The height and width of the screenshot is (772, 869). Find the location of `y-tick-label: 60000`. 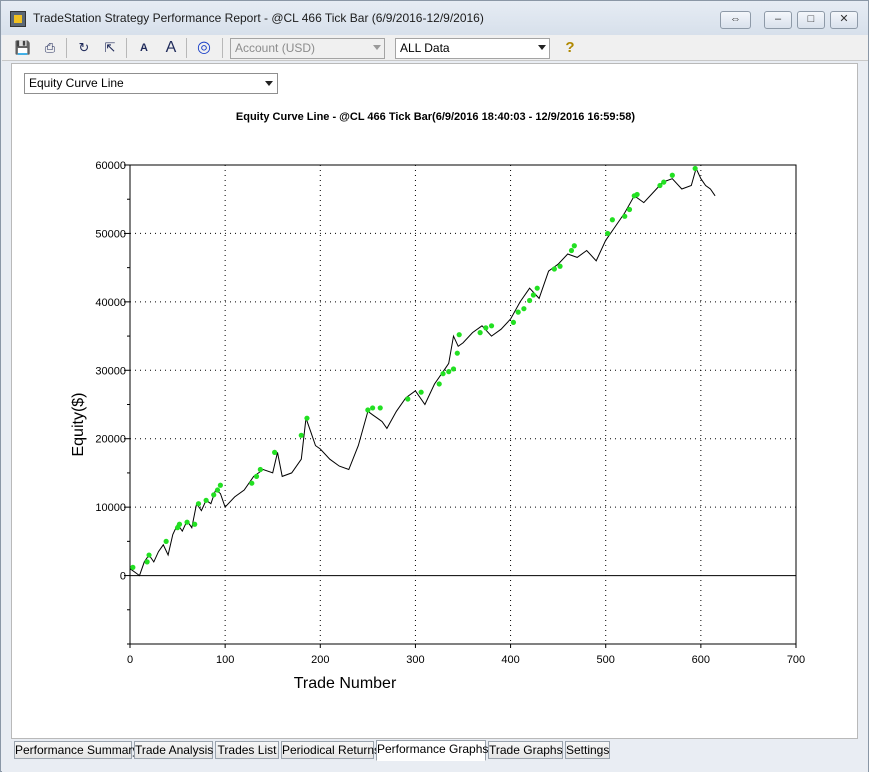

y-tick-label: 60000 is located at coordinates (110, 166).